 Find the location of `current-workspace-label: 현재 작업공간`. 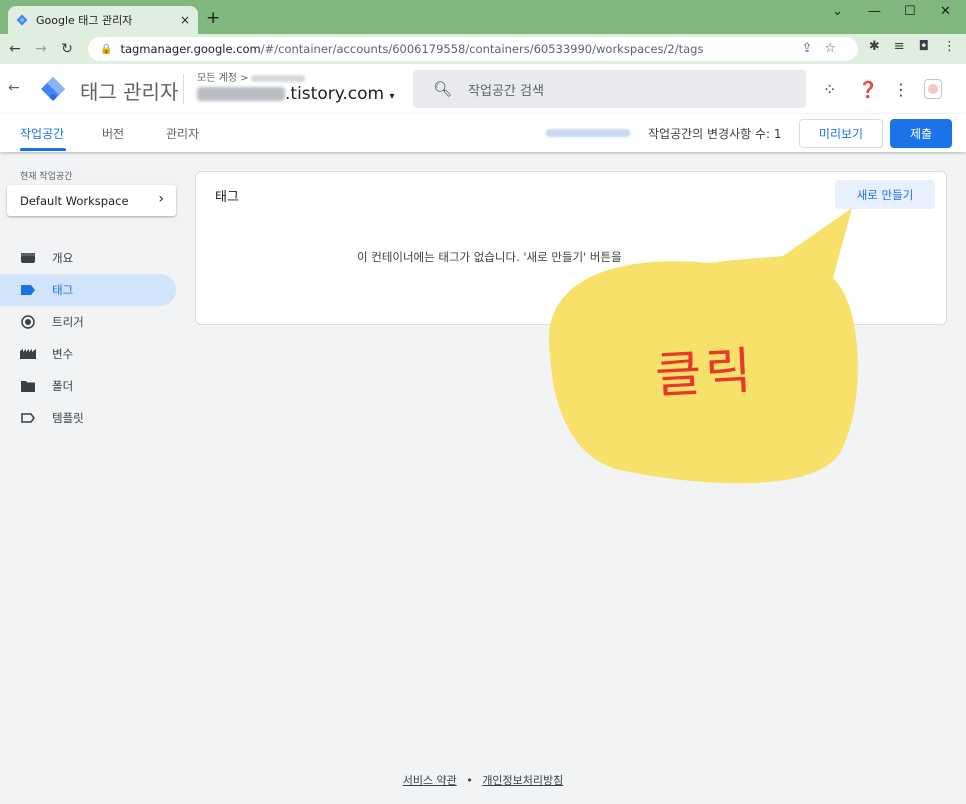

current-workspace-label: 현재 작업공간 is located at coordinates (46, 177).